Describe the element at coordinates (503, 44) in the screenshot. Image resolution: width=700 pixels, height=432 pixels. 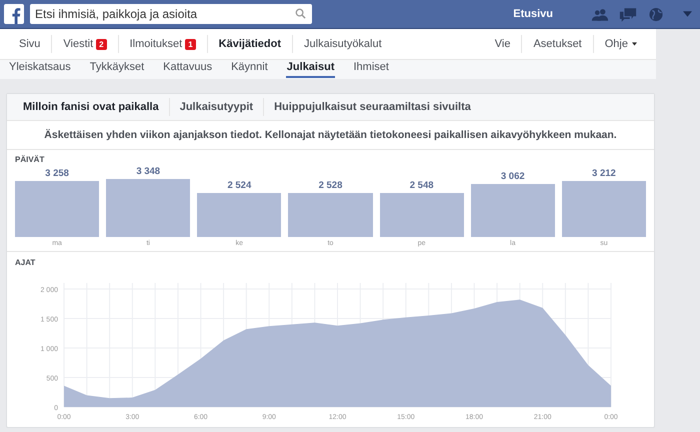
I see `page-nav-link: Vie` at that location.